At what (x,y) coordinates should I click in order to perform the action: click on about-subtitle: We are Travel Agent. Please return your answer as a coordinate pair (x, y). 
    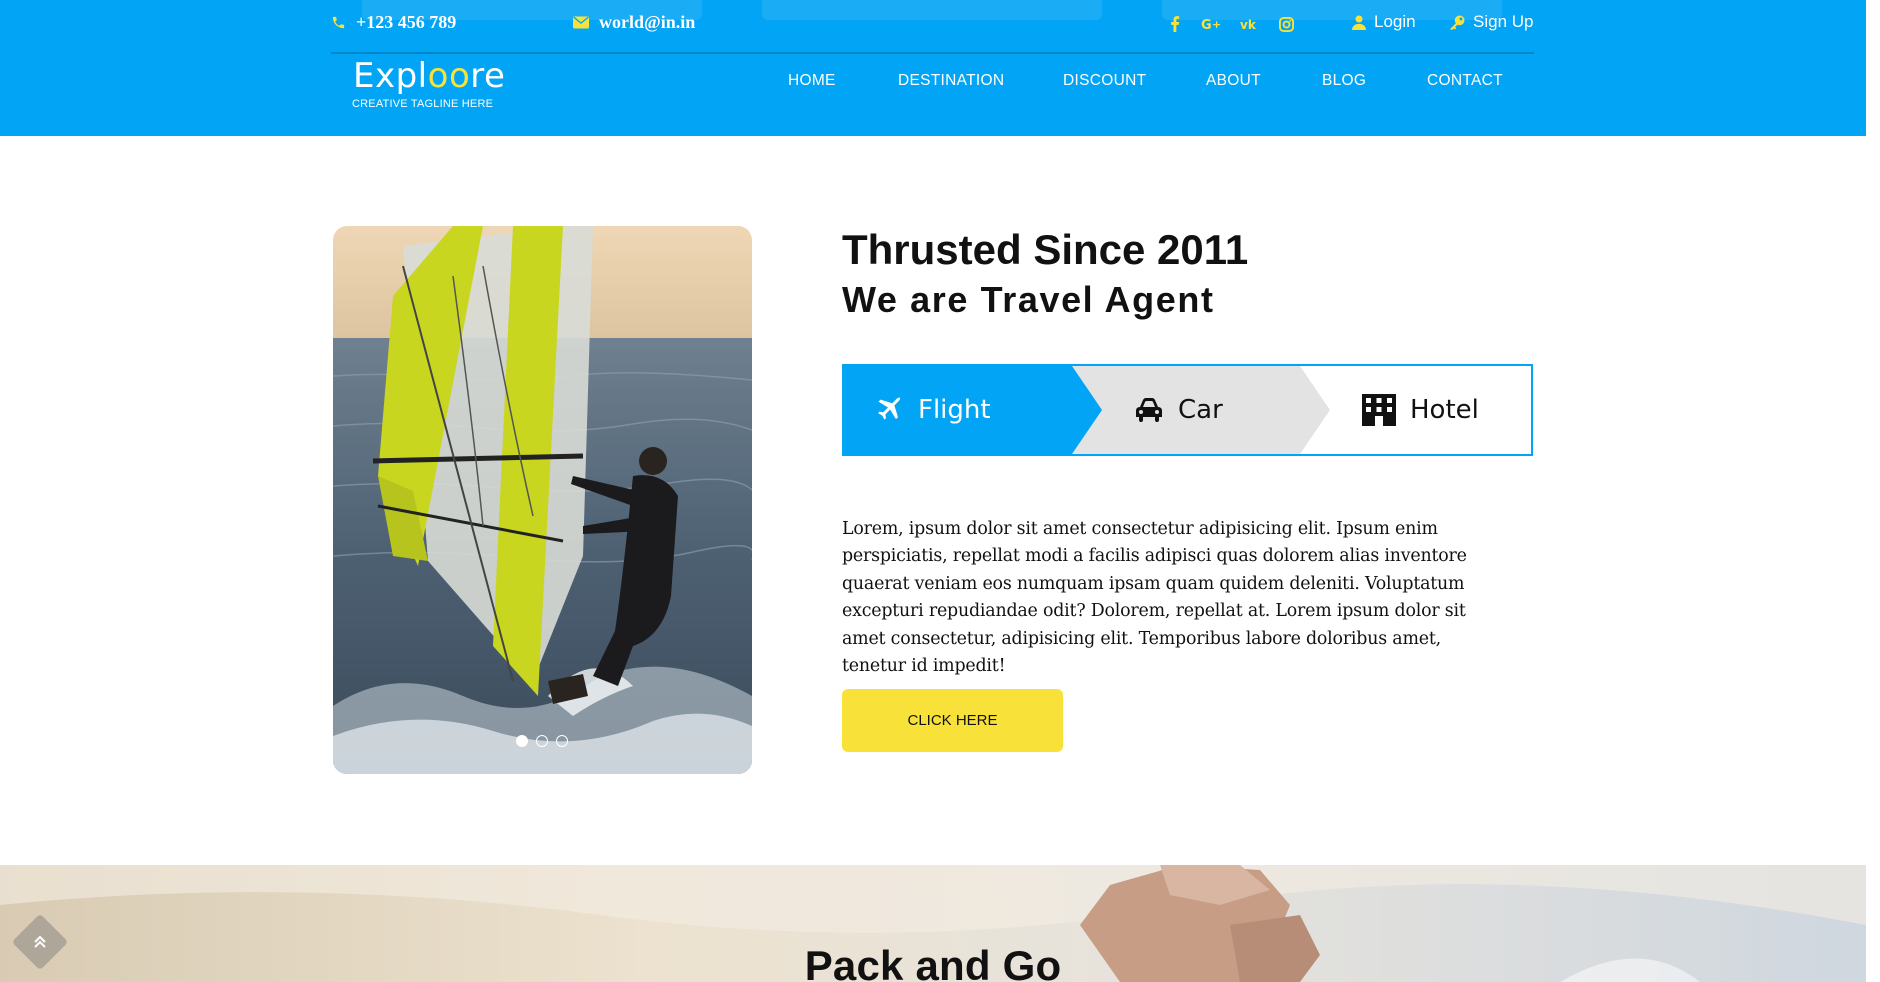
    Looking at the image, I should click on (1028, 299).